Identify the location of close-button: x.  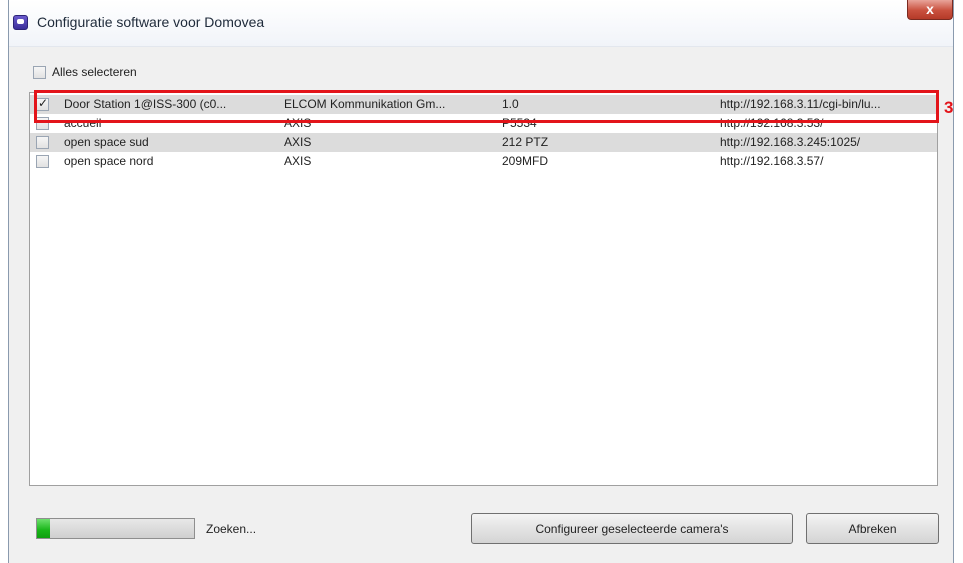
(930, 10).